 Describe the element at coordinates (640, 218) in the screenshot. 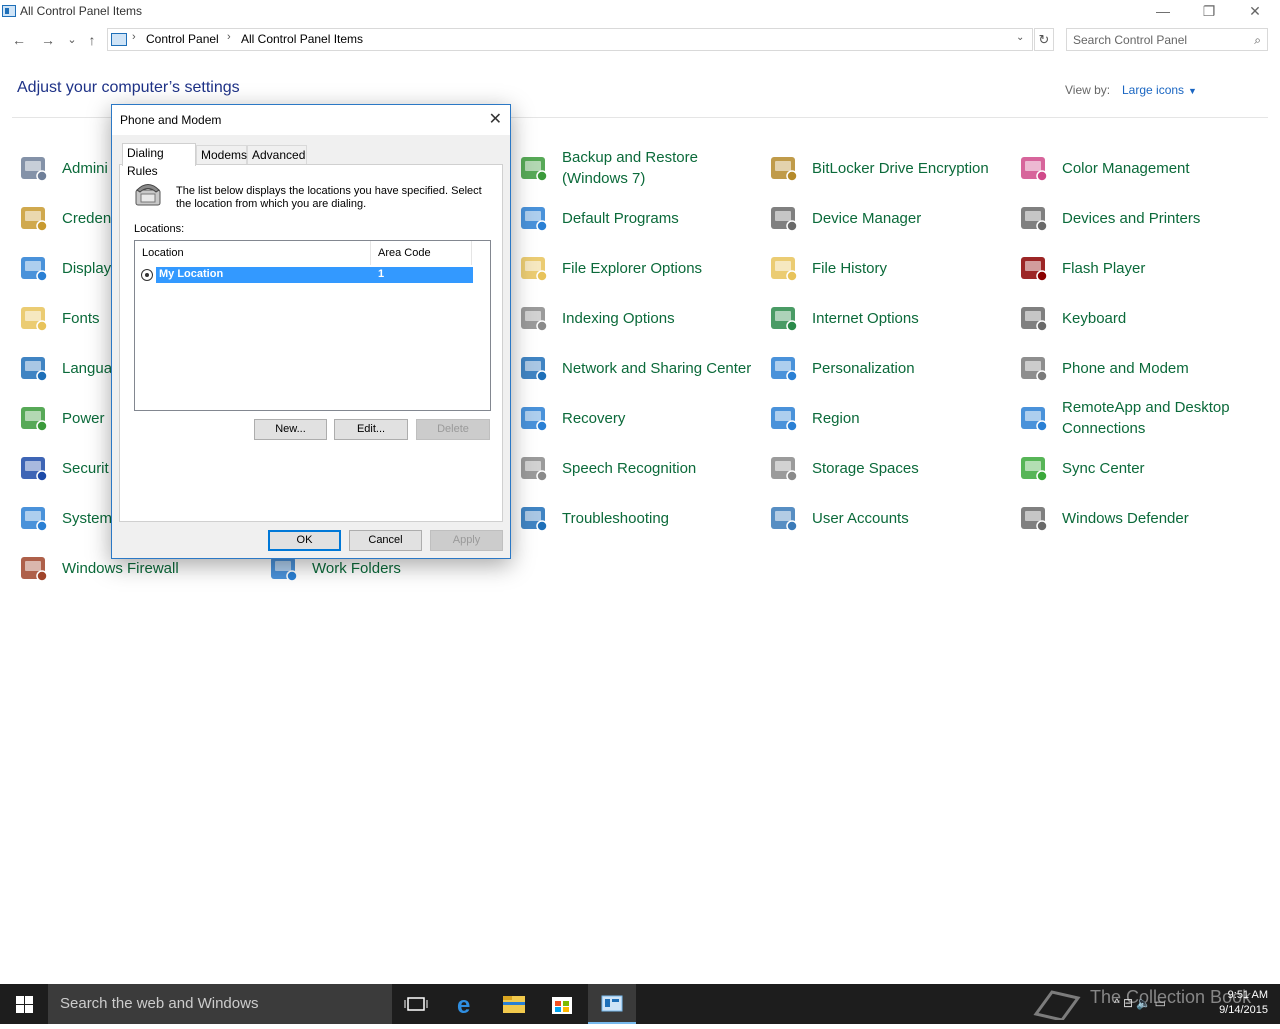

I see `control-panel-item: Default Programs` at that location.